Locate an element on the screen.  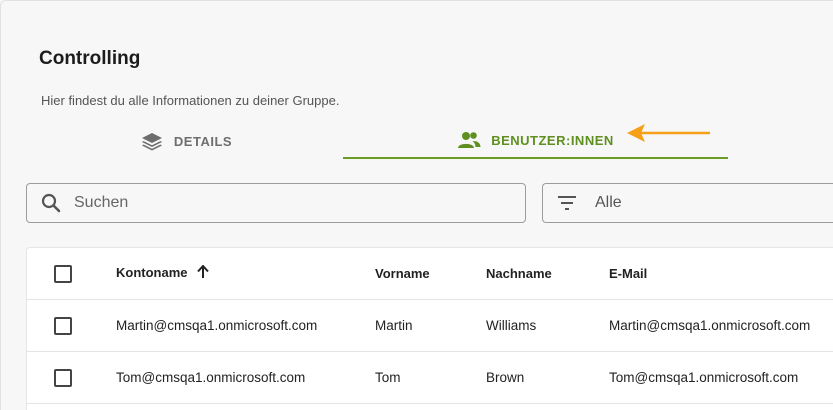
orange-arrow-icon is located at coordinates (668, 133).